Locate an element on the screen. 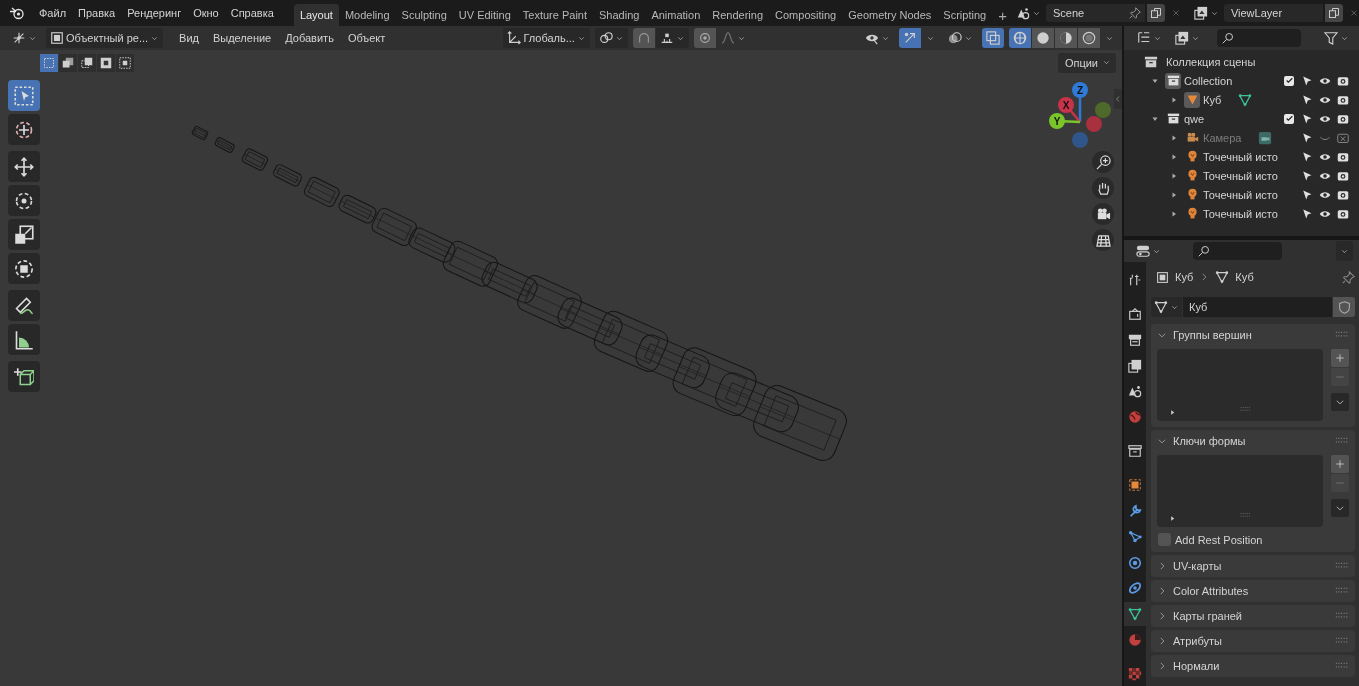  datablock-name-field: Куб is located at coordinates (1257, 307).